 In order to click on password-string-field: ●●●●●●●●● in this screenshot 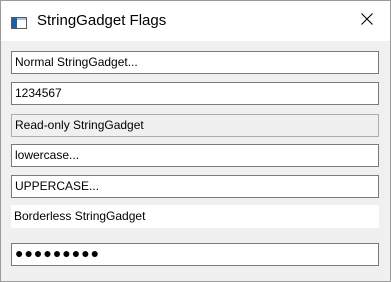, I will do `click(195, 254)`.